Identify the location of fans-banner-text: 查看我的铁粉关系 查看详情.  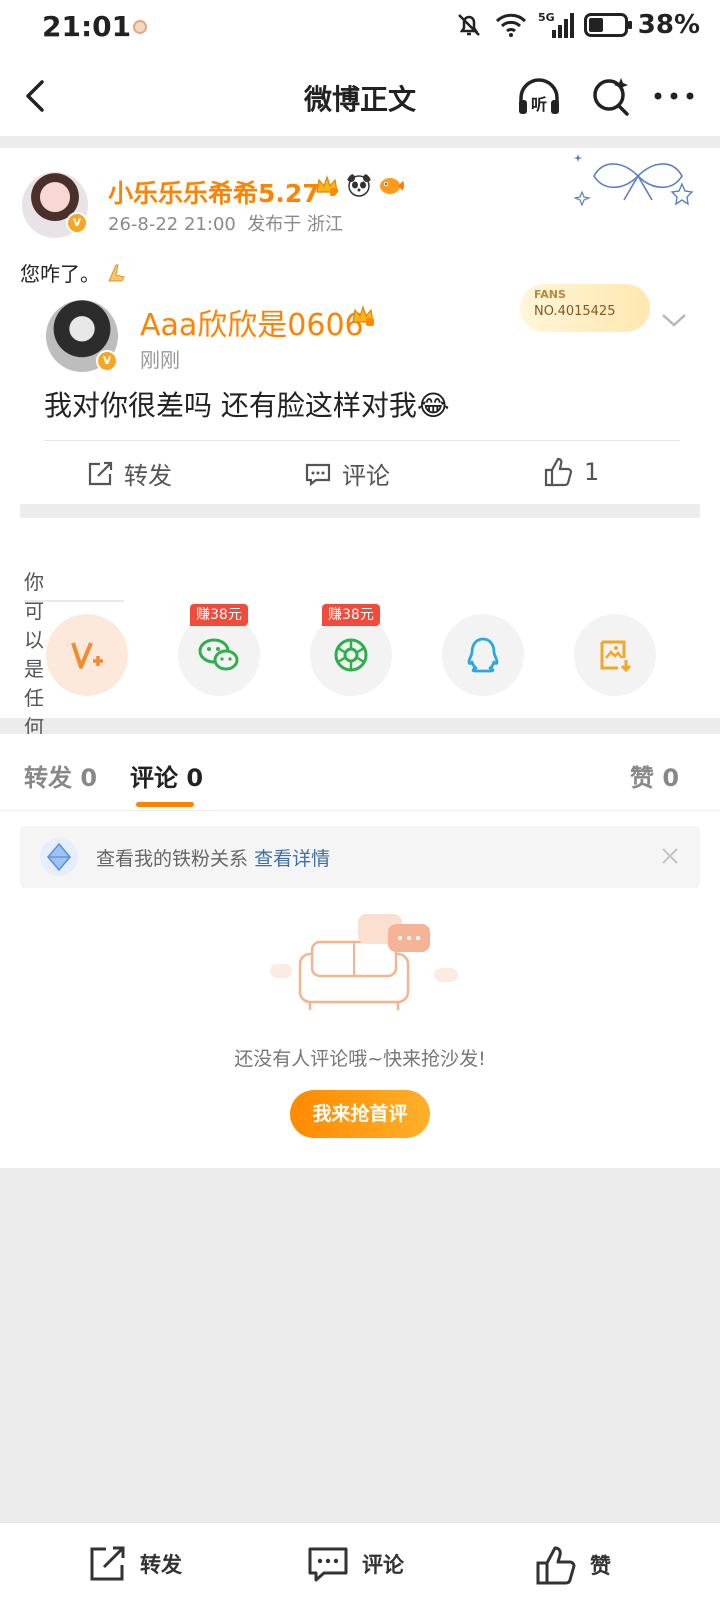
(213, 857).